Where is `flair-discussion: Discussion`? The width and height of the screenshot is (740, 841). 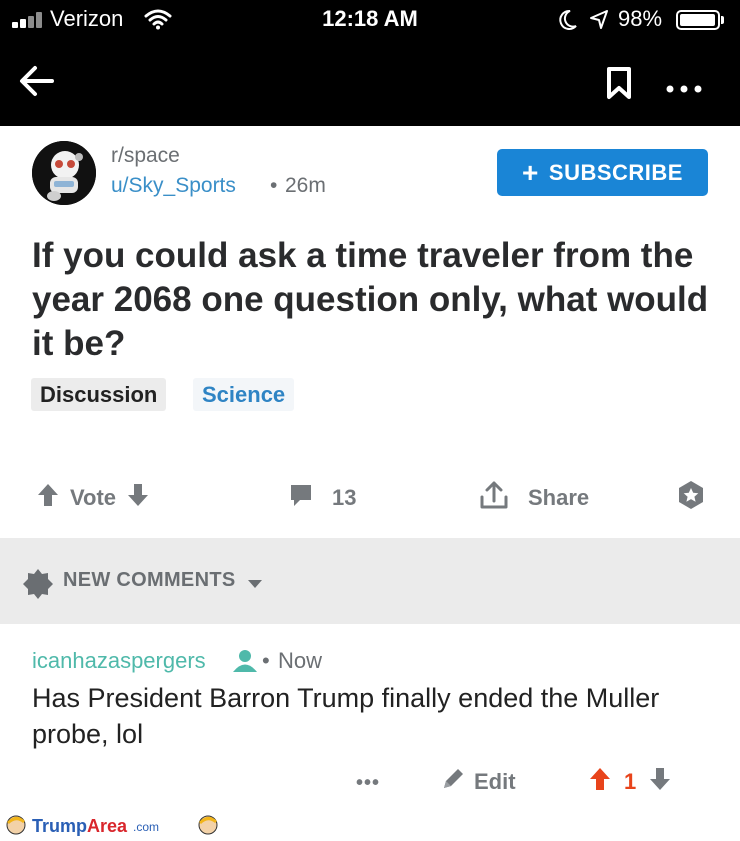
flair-discussion: Discussion is located at coordinates (99, 394).